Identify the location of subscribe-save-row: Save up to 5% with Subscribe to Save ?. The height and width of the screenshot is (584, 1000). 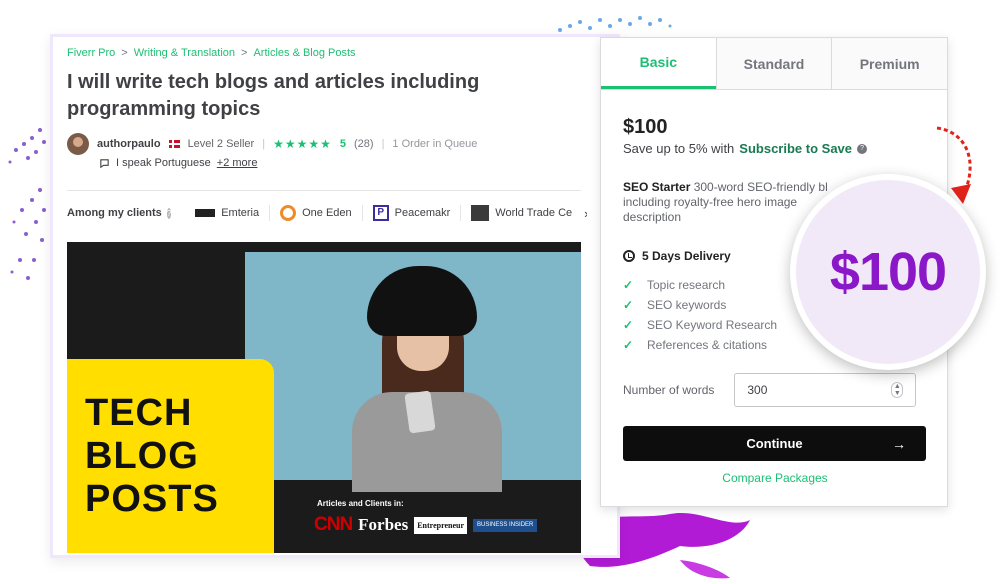
(745, 148).